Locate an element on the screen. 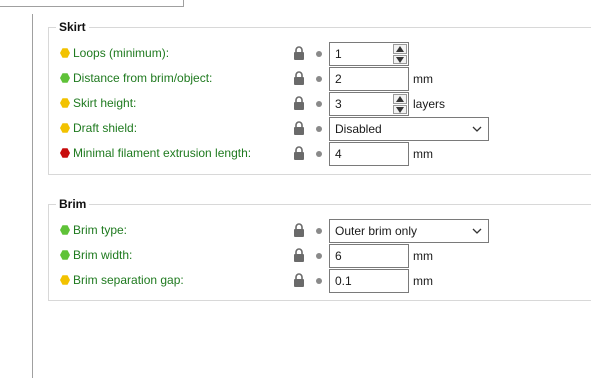 The image size is (591, 378). top-panel-edge is located at coordinates (92, 3).